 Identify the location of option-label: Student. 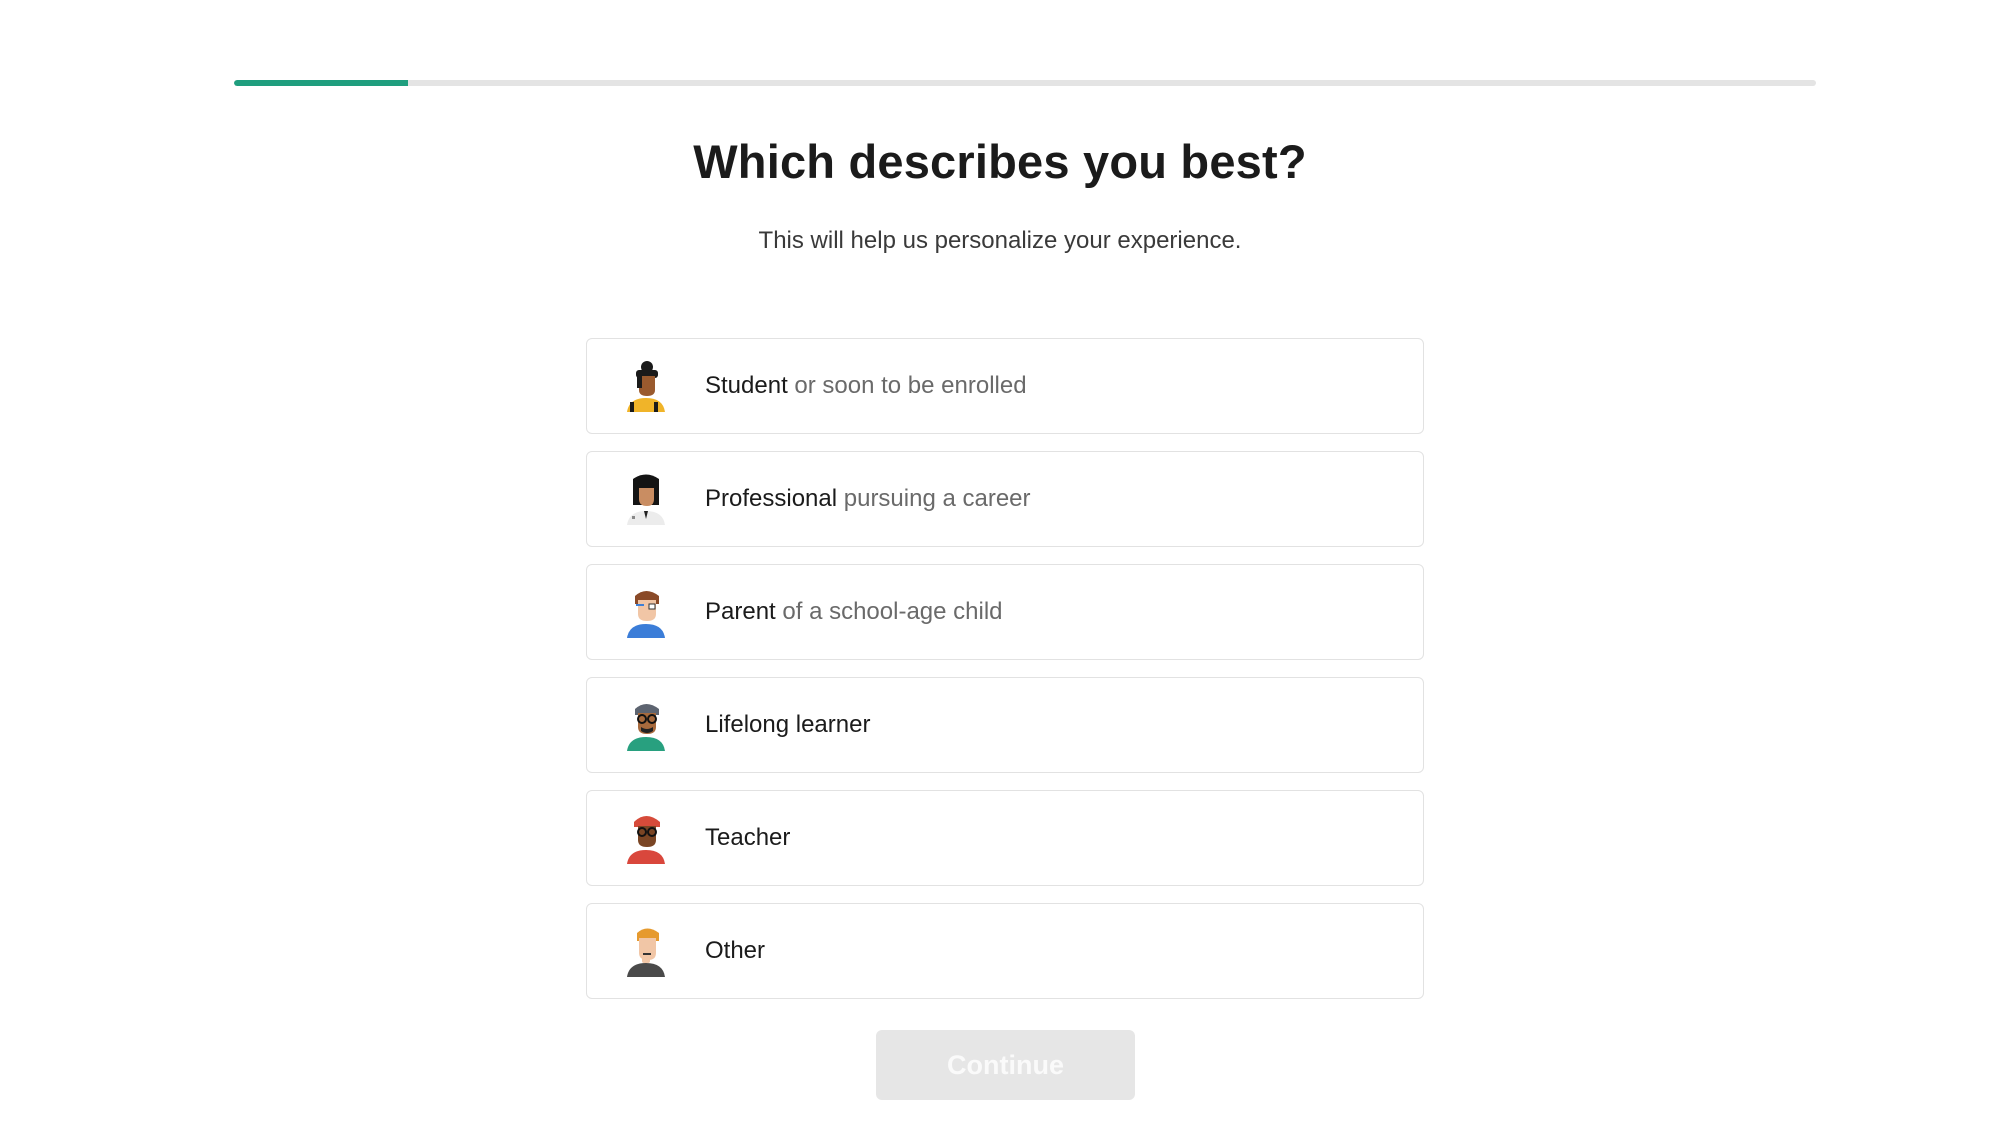
(746, 385).